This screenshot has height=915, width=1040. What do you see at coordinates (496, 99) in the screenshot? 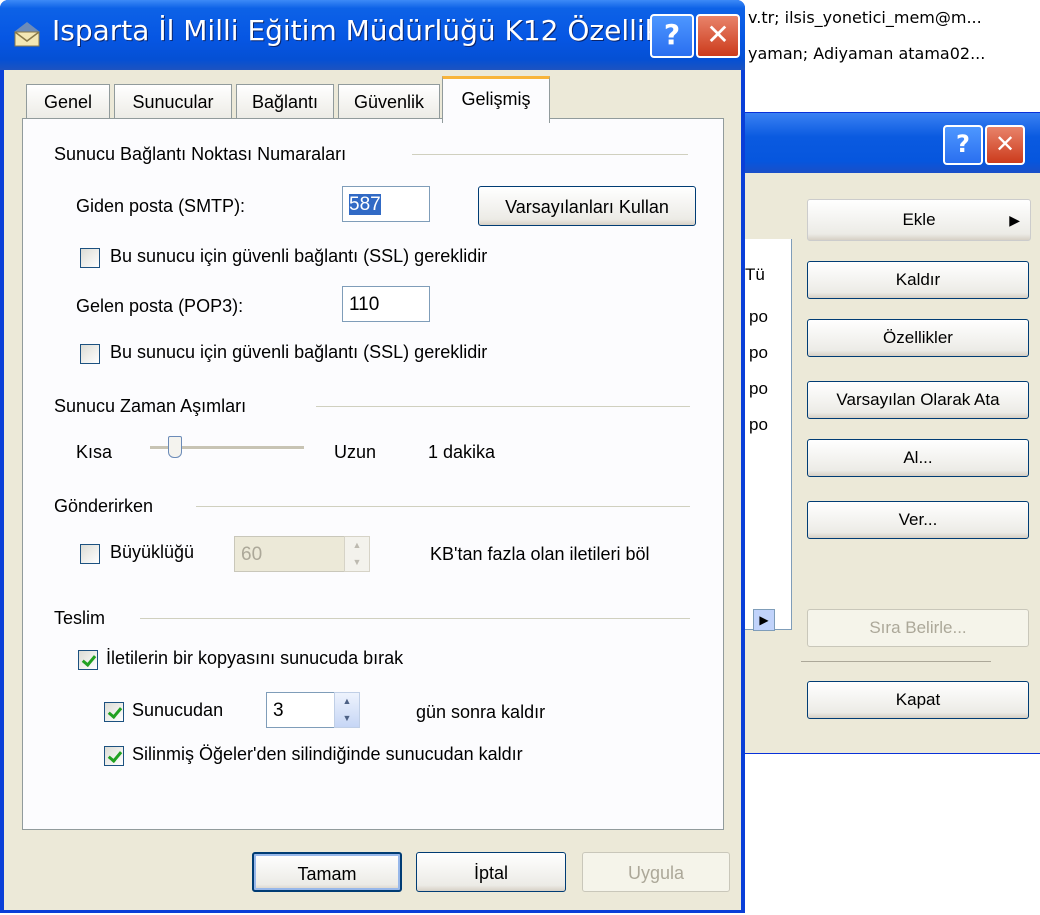
I see `tab-advanced: Gelişmiş` at bounding box center [496, 99].